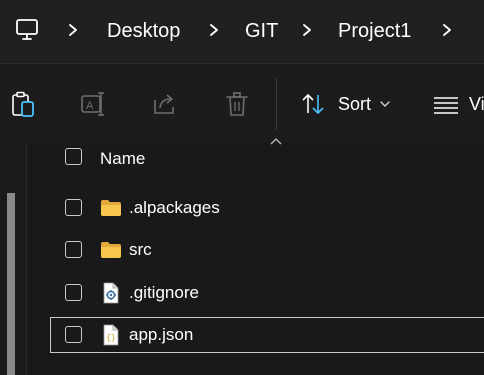 This screenshot has width=484, height=375. What do you see at coordinates (267, 335) in the screenshot?
I see `file-row-app-json: {} app.json` at bounding box center [267, 335].